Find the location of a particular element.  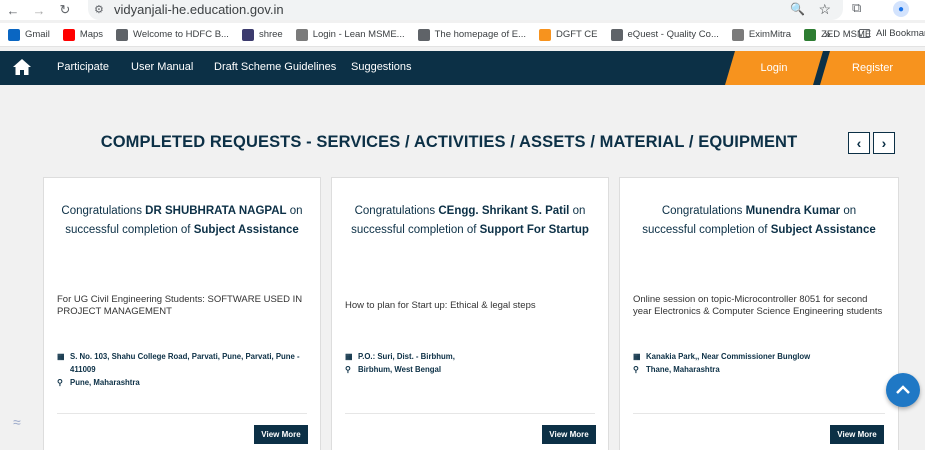

all-bookmarks-label: All Bookmar is located at coordinates (900, 33).